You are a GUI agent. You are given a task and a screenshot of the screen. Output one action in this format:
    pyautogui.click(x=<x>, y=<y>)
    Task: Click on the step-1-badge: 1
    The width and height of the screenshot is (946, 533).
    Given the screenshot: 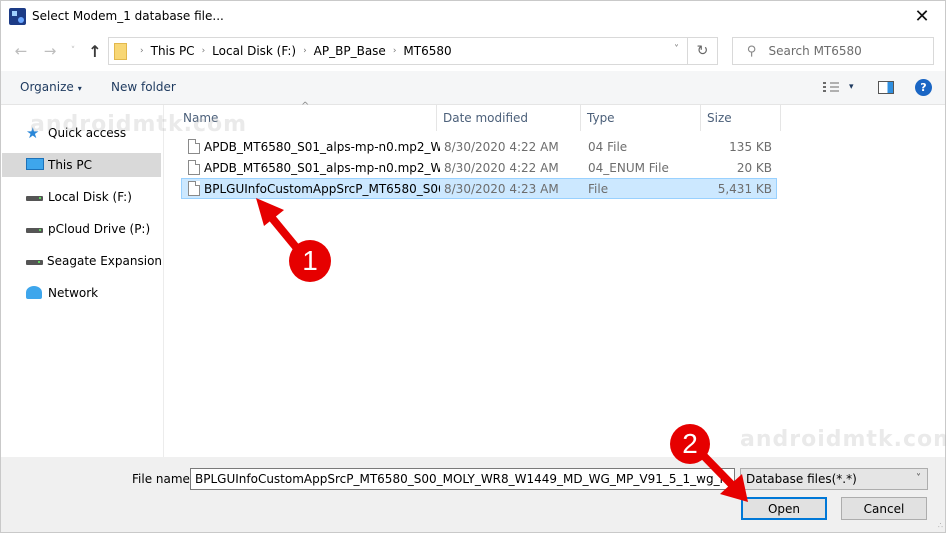 What is the action you would take?
    pyautogui.click(x=310, y=261)
    